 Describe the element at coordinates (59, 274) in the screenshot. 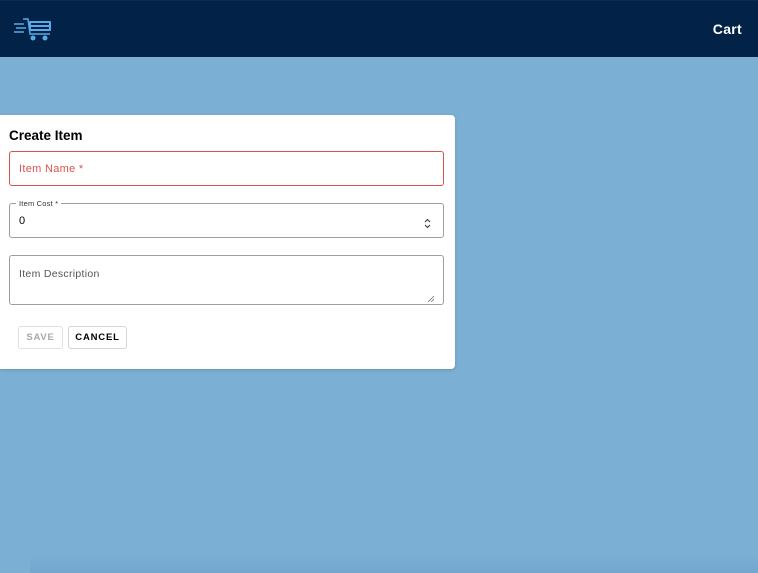

I see `item-description-label: Item Description` at that location.